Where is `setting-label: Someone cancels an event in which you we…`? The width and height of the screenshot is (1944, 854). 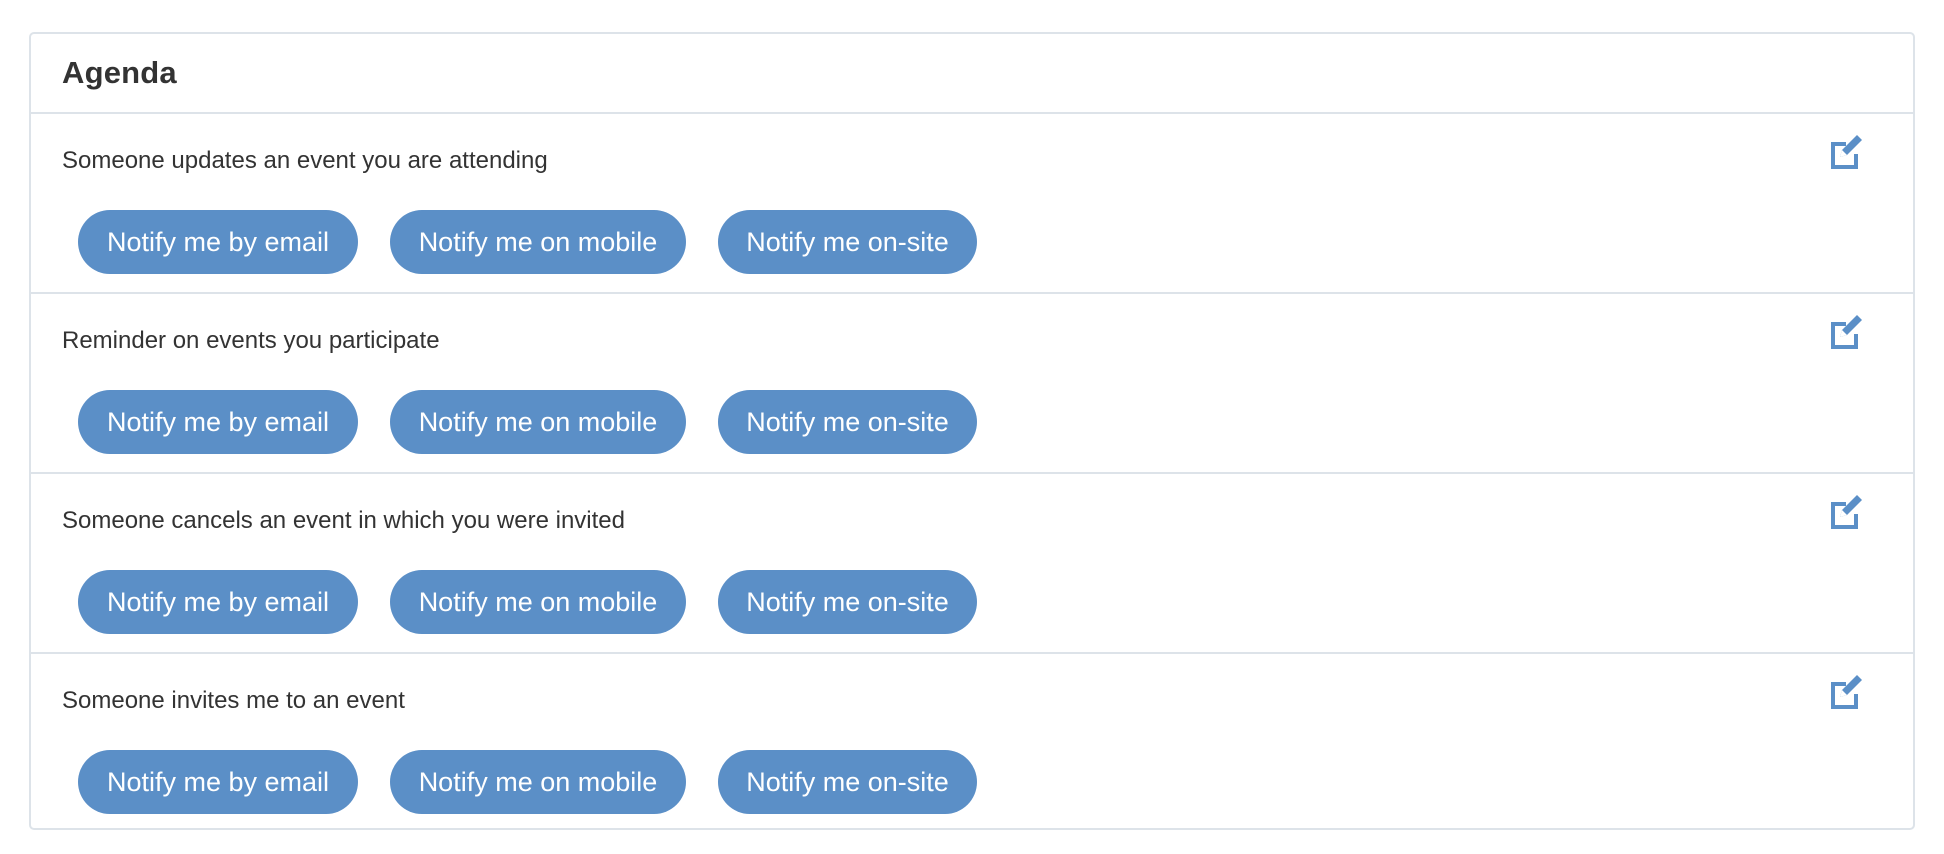 setting-label: Someone cancels an event in which you we… is located at coordinates (343, 520).